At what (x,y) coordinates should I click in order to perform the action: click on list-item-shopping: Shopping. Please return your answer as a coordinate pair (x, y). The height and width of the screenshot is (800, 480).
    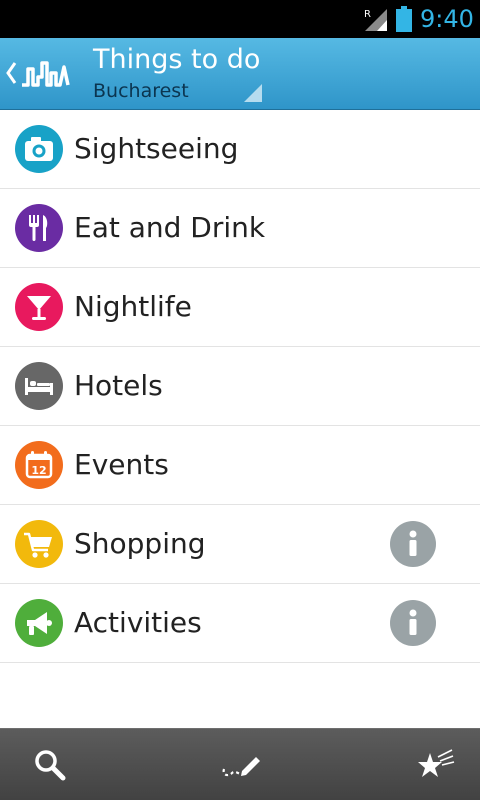
    Looking at the image, I should click on (240, 544).